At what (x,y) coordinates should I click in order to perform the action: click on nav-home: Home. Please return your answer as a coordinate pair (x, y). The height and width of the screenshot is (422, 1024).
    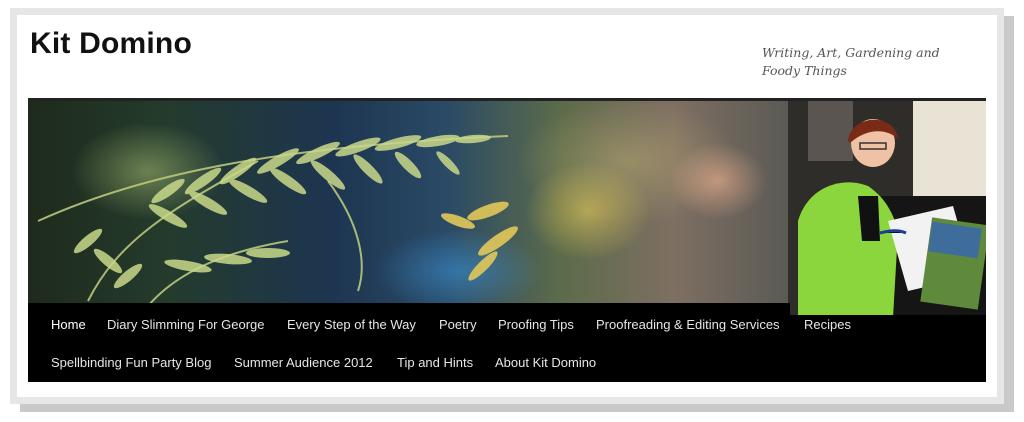
    Looking at the image, I should click on (68, 324).